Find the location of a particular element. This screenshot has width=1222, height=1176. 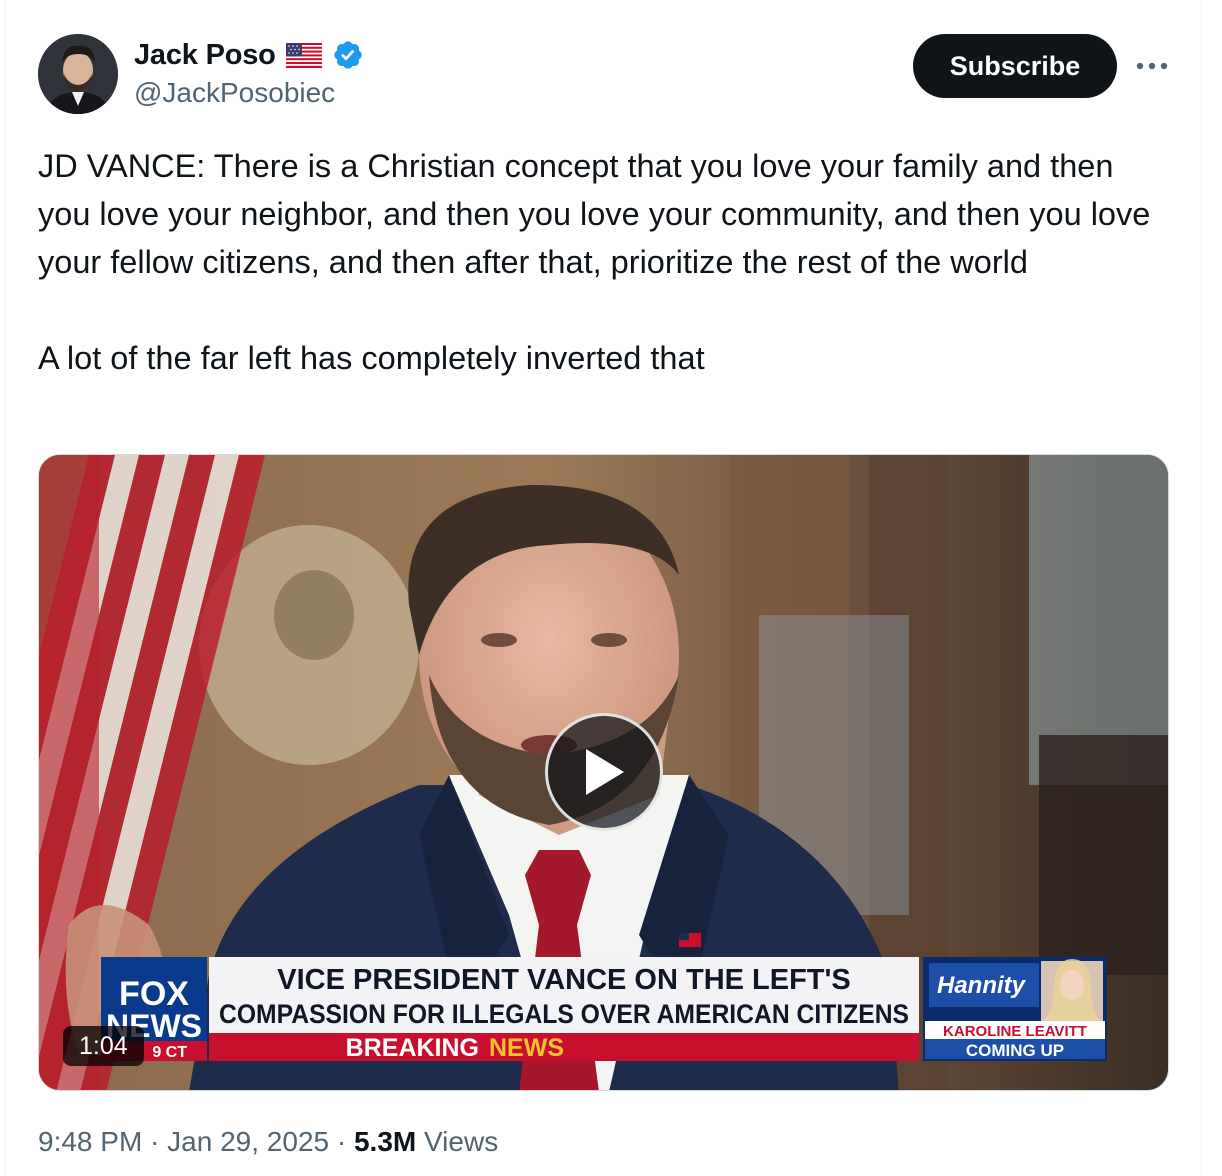

chyron-show-name: Hannity is located at coordinates (982, 985).